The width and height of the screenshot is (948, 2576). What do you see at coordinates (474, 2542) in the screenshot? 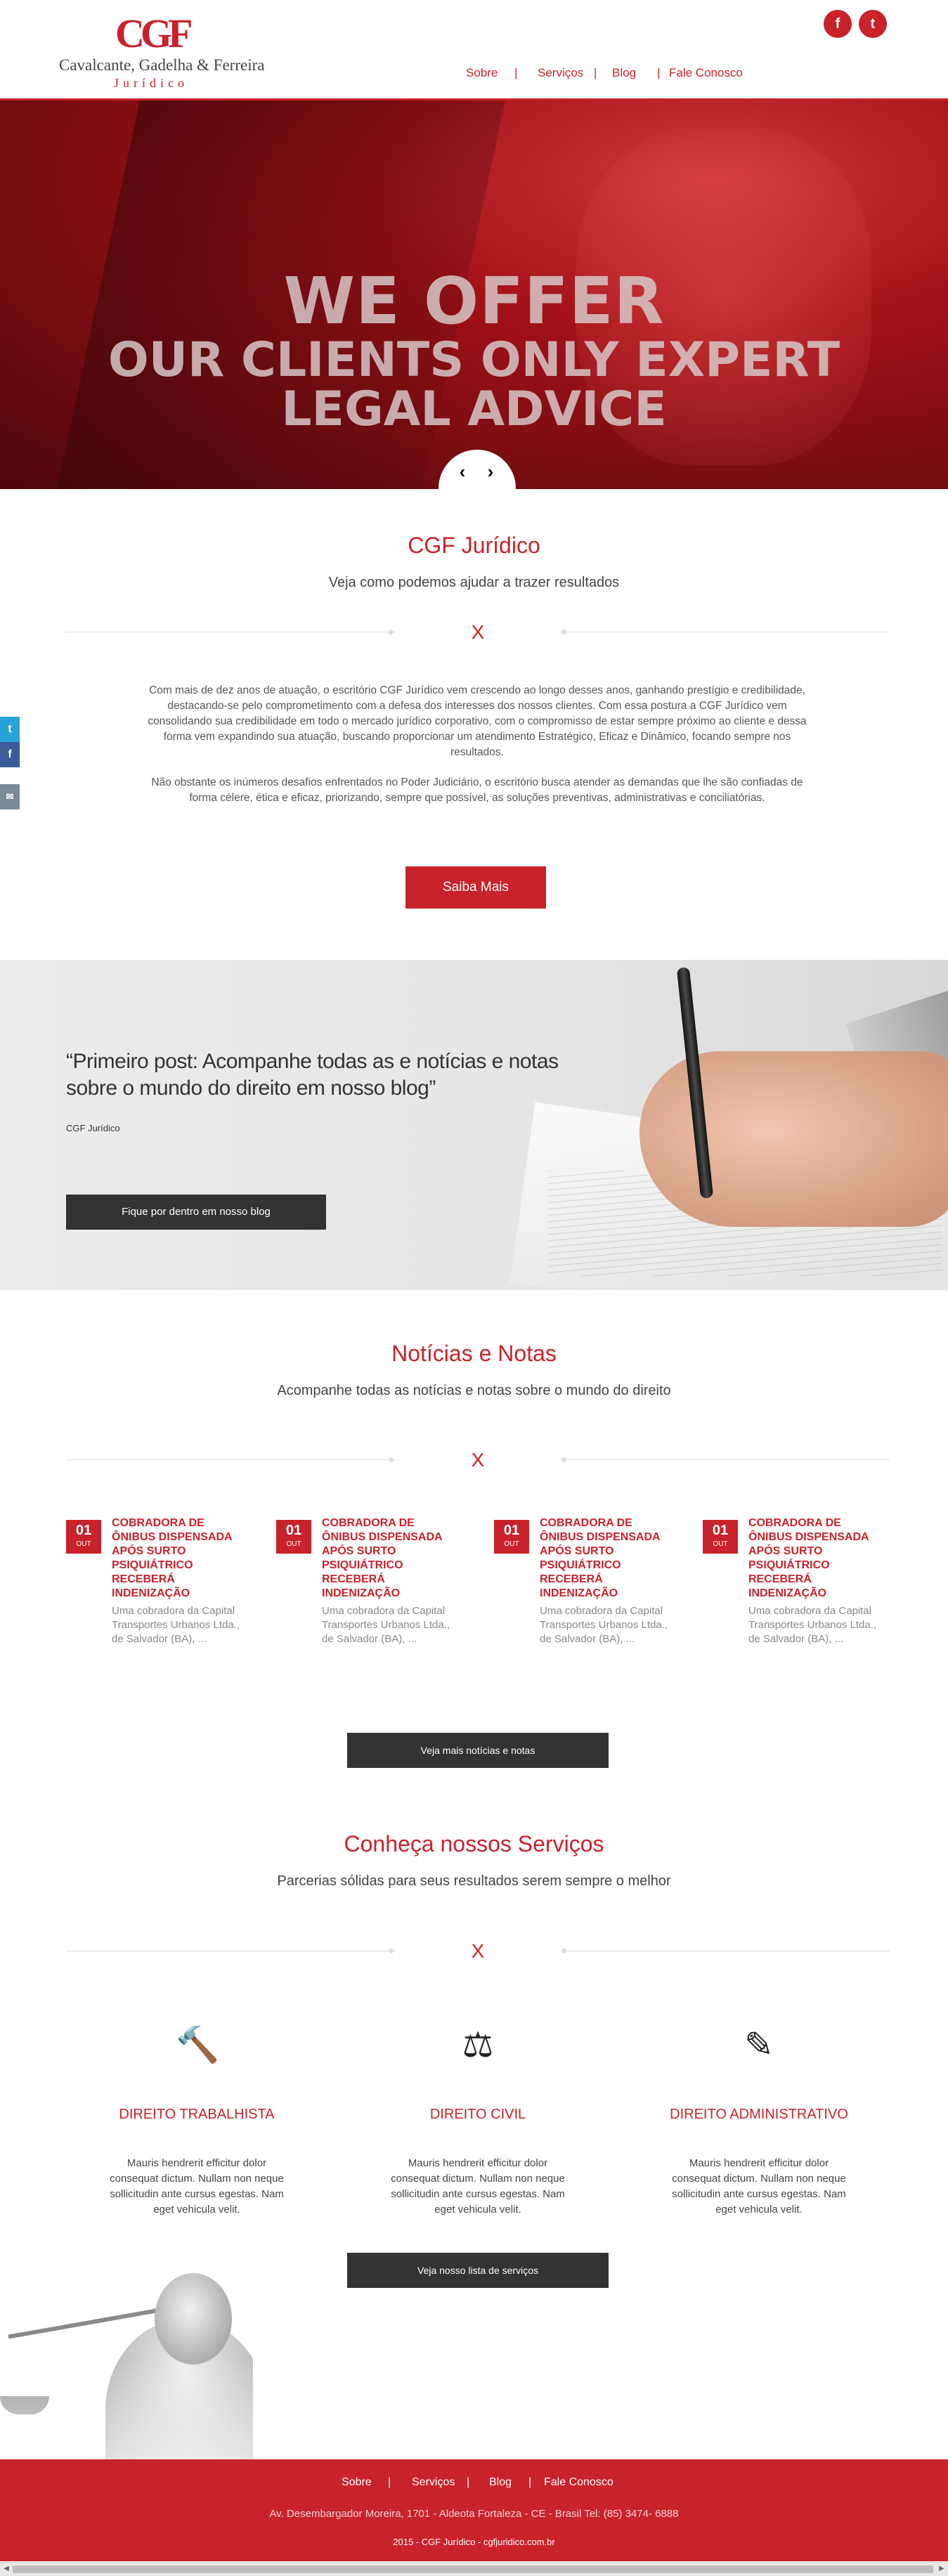
I see `footer-copyright: 2015 - CGF Jurídico - cgfjuridico.com.br` at bounding box center [474, 2542].